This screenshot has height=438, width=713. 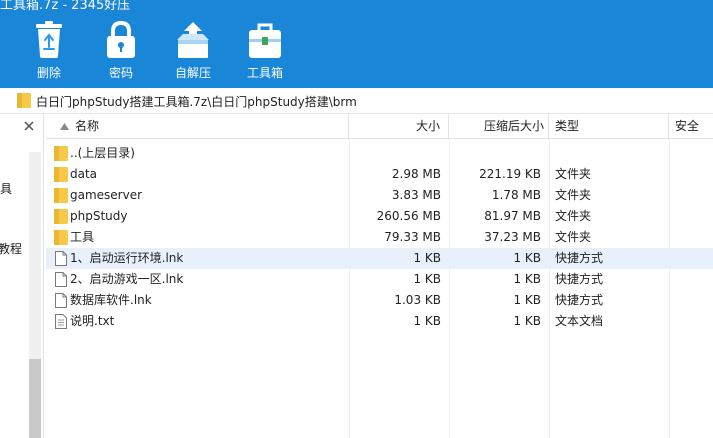 I want to click on column-name: 名称, so click(x=197, y=126).